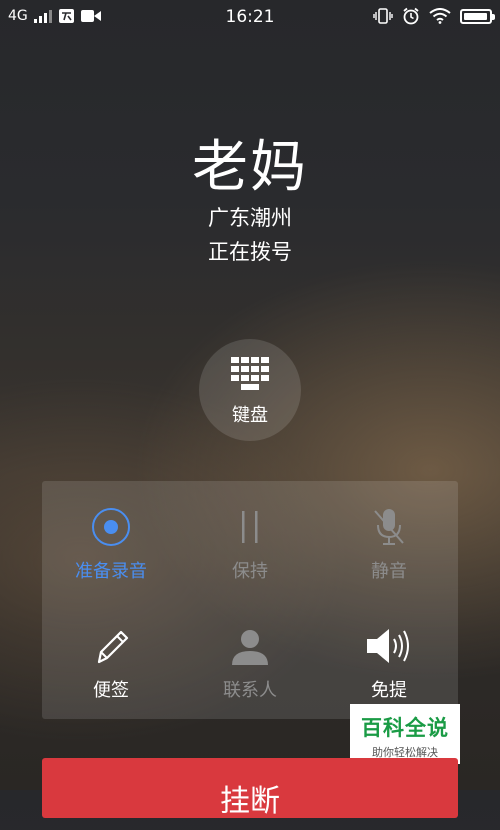 The image size is (500, 830). I want to click on status-right, so click(434, 16).